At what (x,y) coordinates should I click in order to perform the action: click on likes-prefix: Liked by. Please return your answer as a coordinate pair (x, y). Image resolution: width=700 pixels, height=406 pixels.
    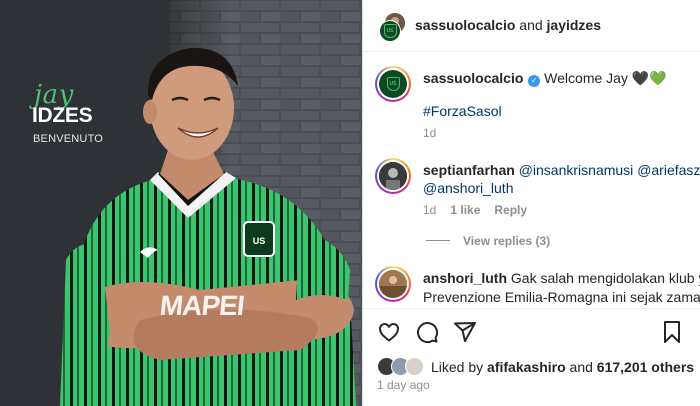
    Looking at the image, I should click on (457, 367).